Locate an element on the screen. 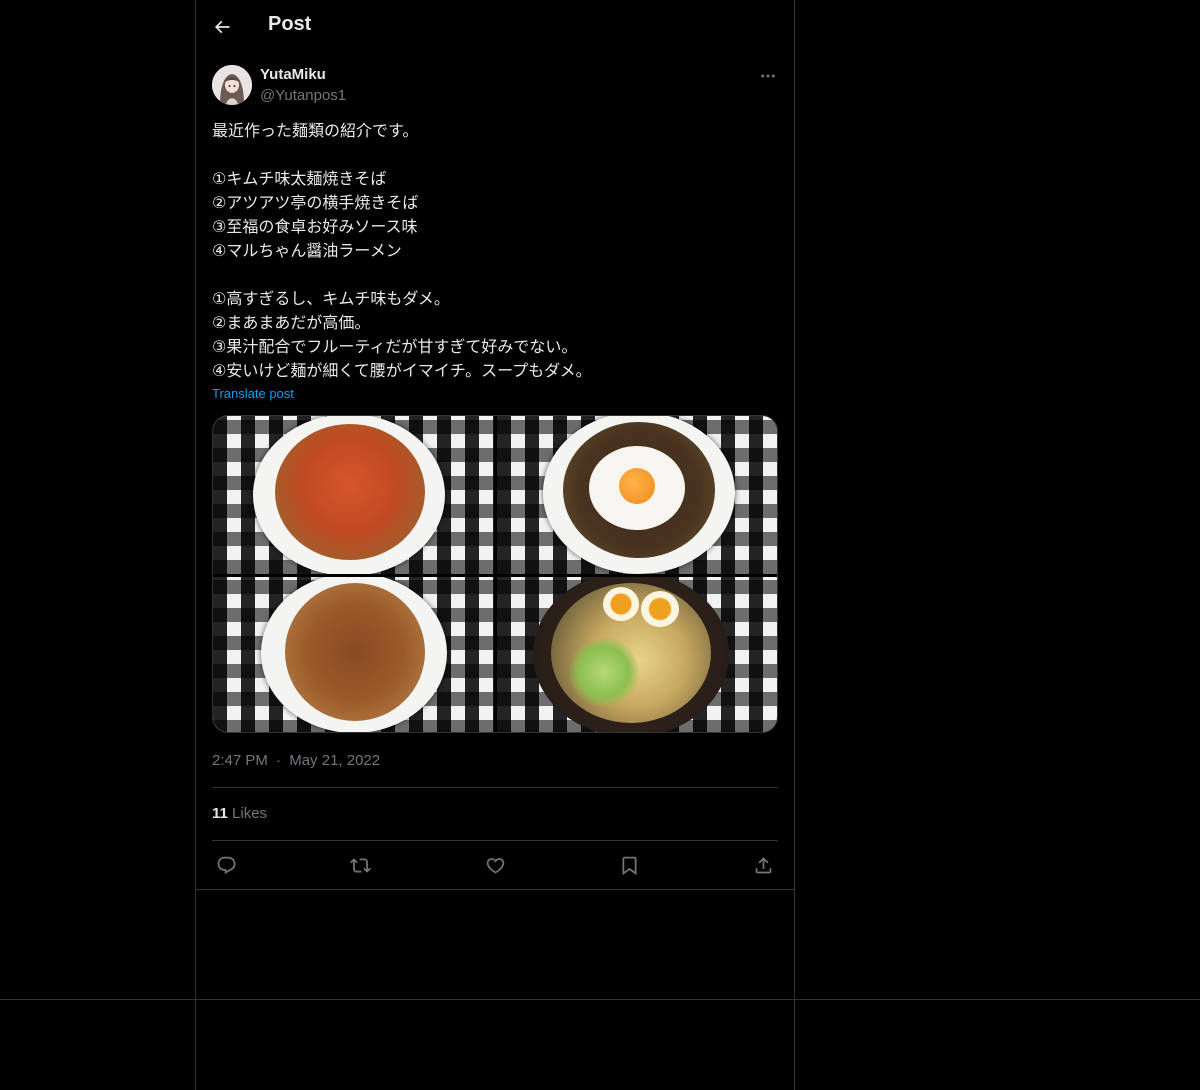 This screenshot has height=1090, width=1200. post-timestamp: 2:47 PM · May 21, 2022 is located at coordinates (296, 760).